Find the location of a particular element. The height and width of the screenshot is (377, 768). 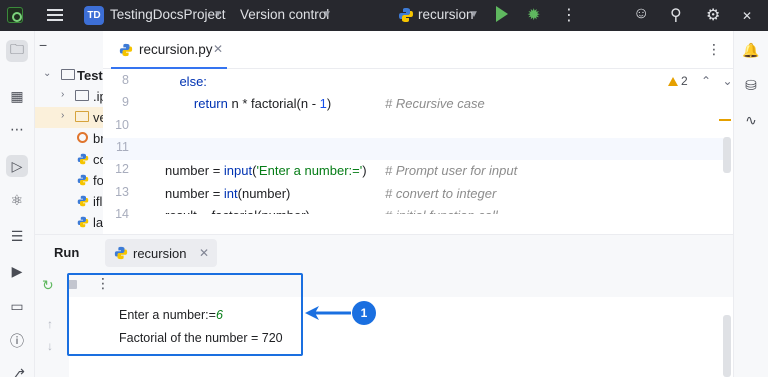

more-tools-icon: ⋯ is located at coordinates (17, 129).